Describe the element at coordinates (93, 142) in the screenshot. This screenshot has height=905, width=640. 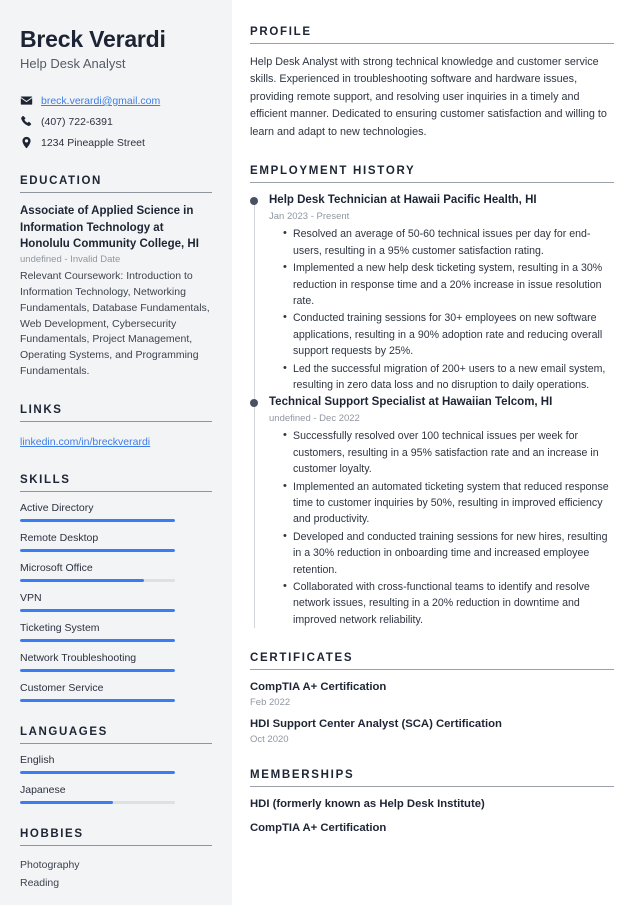
I see `contact-address-text: 1234 Pineapple Street` at that location.